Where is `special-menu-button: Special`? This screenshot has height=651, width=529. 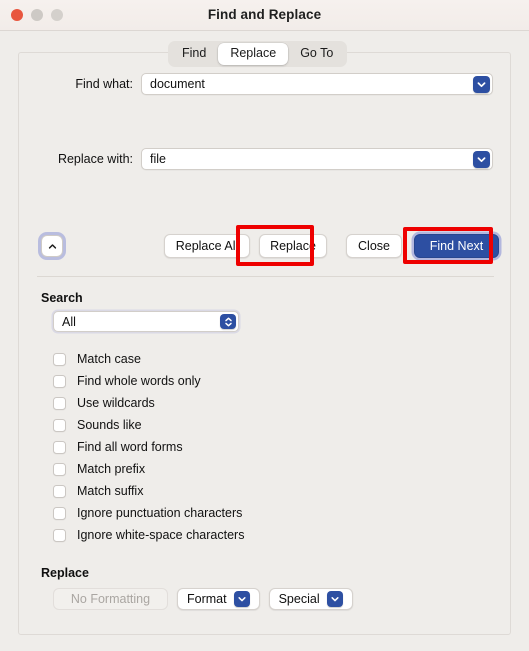 special-menu-button: Special is located at coordinates (310, 599).